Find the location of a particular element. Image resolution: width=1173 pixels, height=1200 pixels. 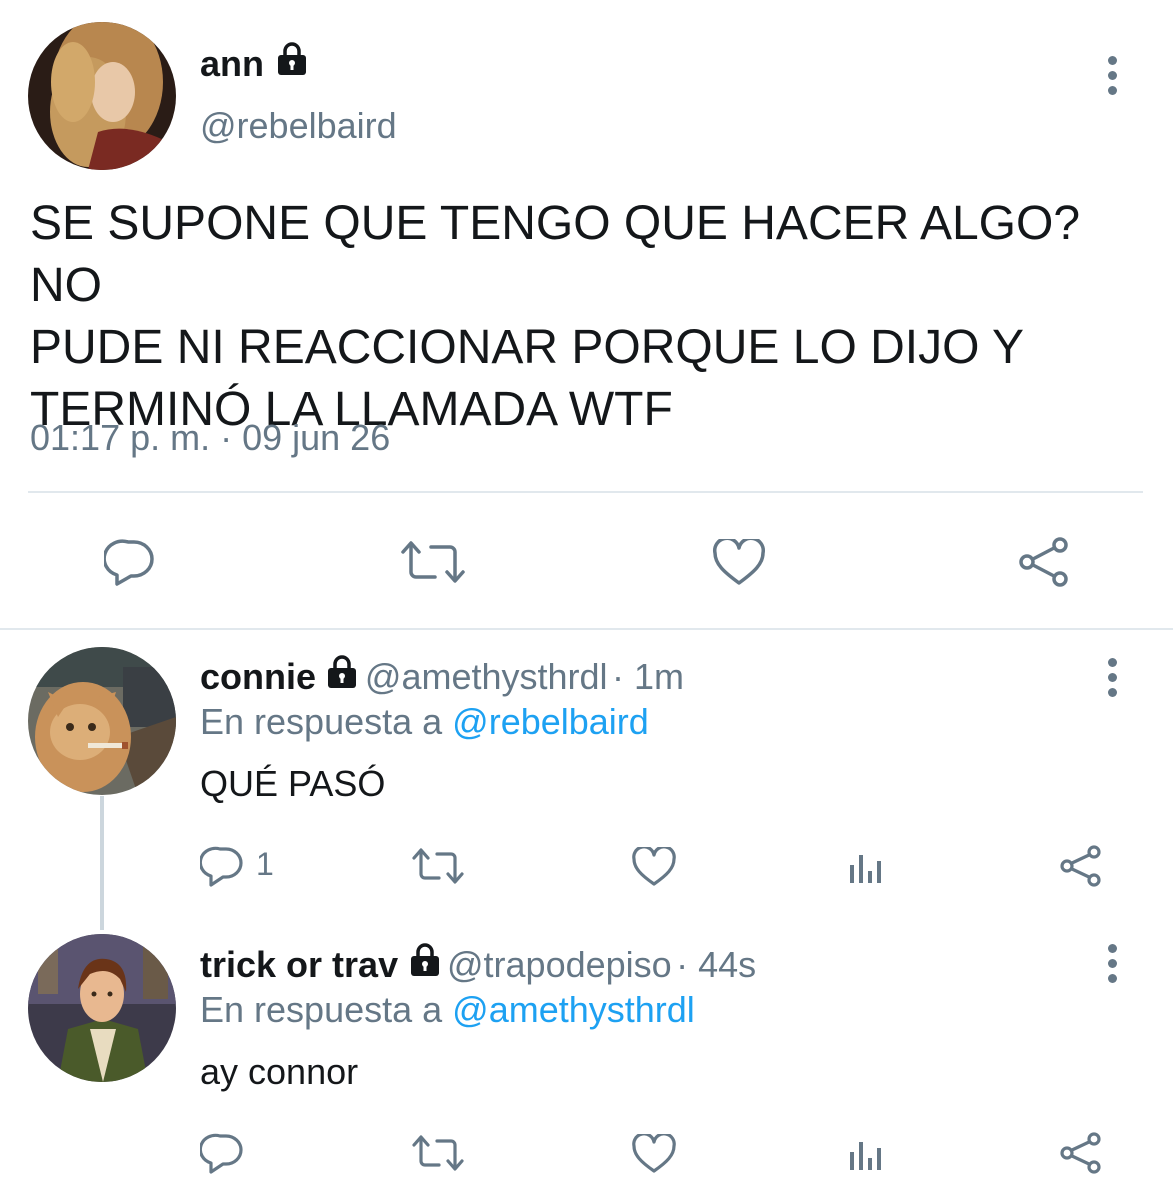

author-name-row: ann is located at coordinates (255, 64).